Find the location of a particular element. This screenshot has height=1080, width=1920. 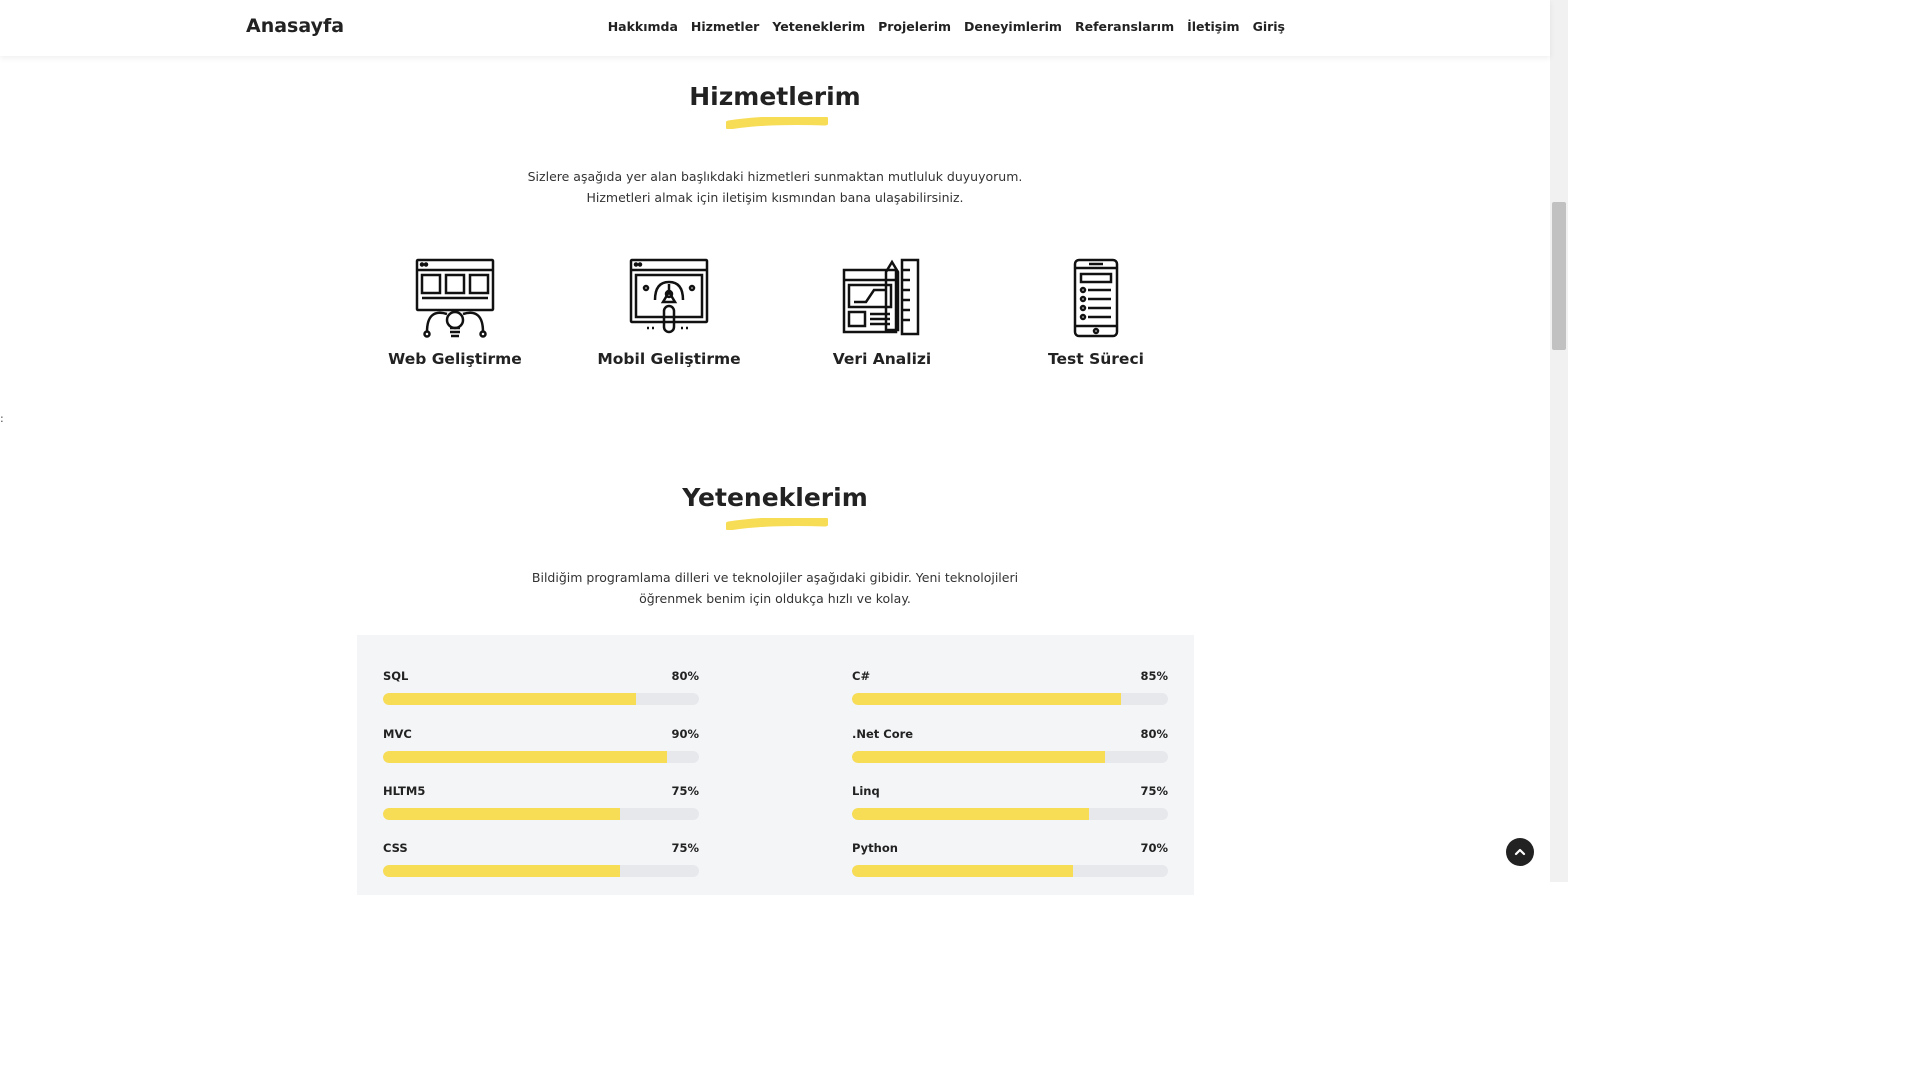

skill-name: SQL is located at coordinates (396, 676).